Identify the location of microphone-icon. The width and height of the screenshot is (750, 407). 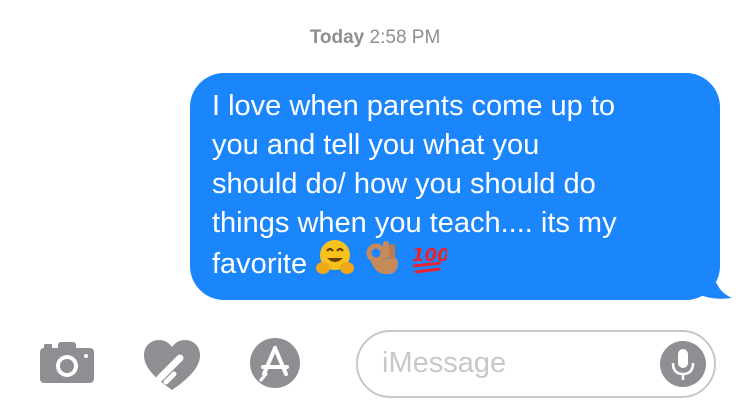
(683, 364).